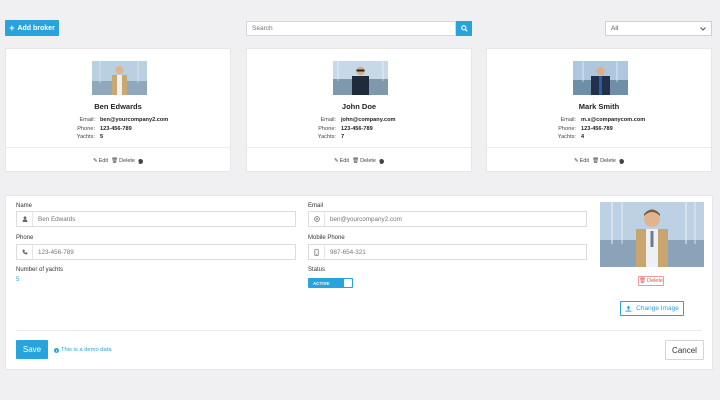 The width and height of the screenshot is (720, 400). I want to click on mobile-field: 987-654-321, so click(447, 252).